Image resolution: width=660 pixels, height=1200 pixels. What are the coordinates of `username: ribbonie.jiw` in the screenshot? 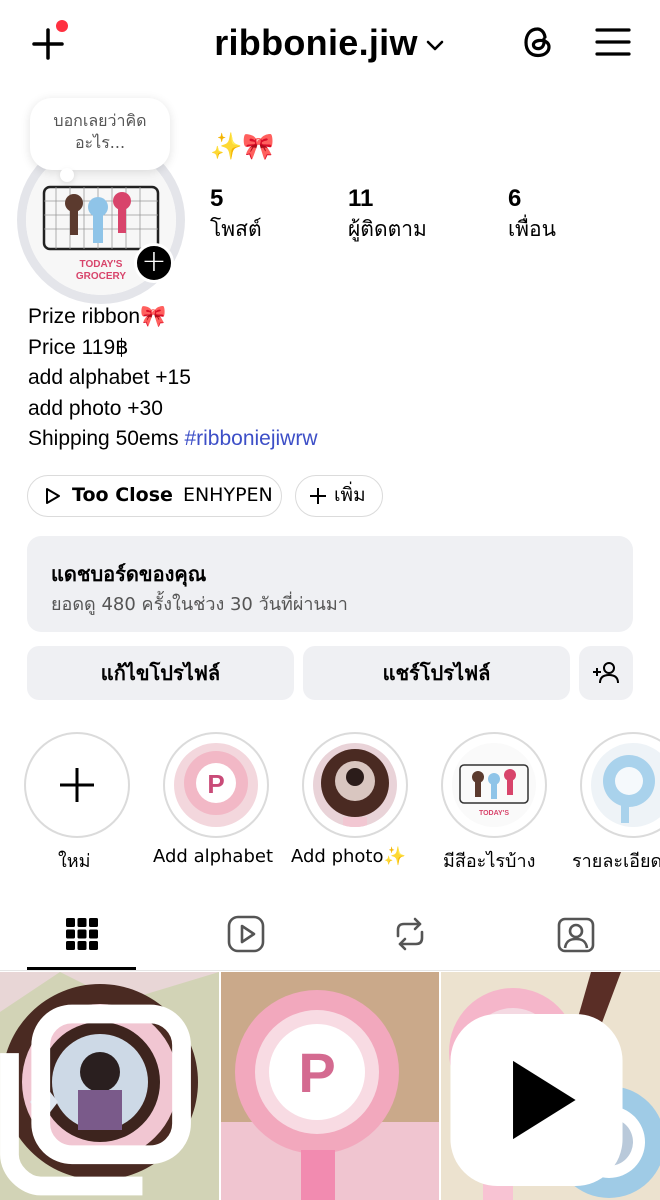 It's located at (316, 42).